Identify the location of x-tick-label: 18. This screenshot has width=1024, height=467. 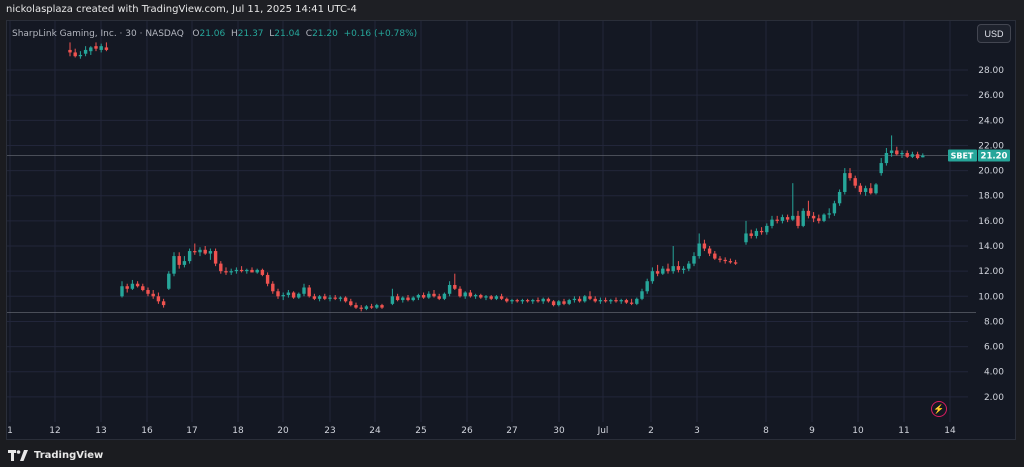
(238, 431).